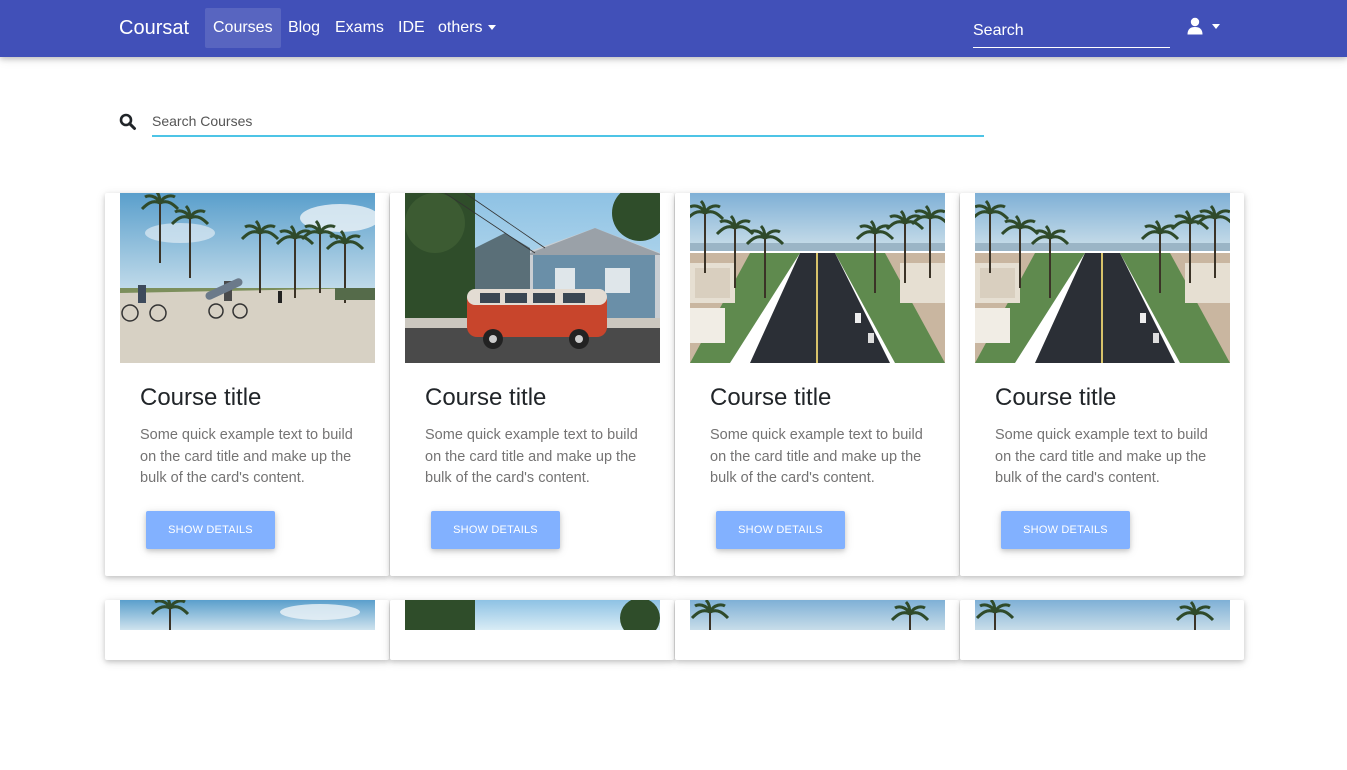  What do you see at coordinates (154, 28) in the screenshot?
I see `brand-logo: Coursat` at bounding box center [154, 28].